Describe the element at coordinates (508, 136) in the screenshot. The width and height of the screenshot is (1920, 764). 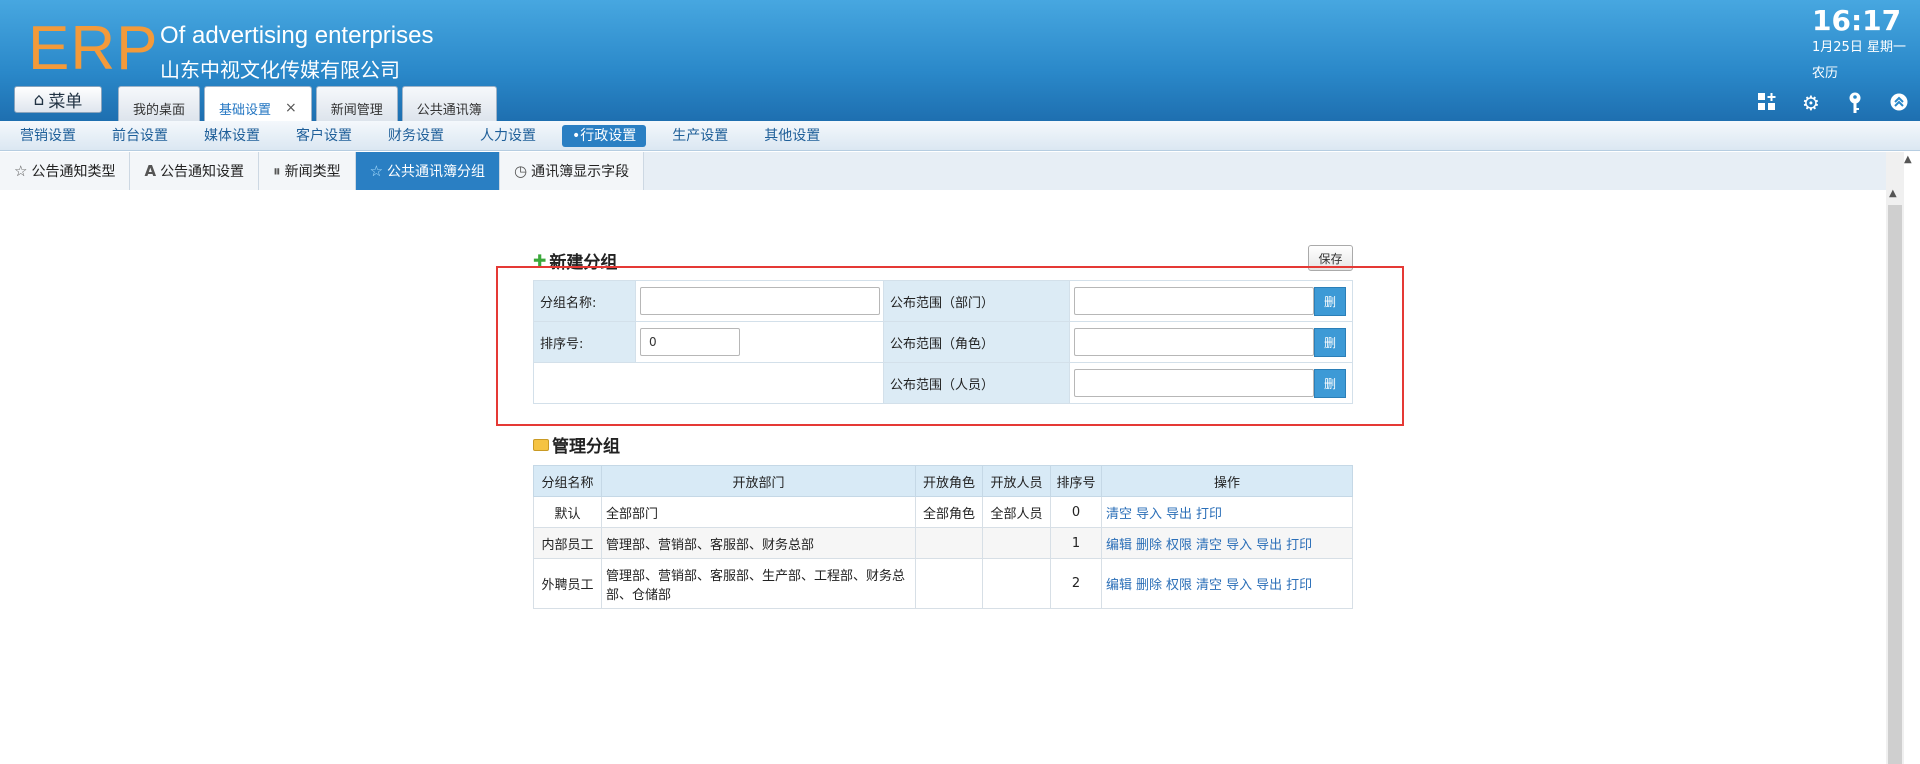
I see `nav-hr-settings: 人力设置` at that location.